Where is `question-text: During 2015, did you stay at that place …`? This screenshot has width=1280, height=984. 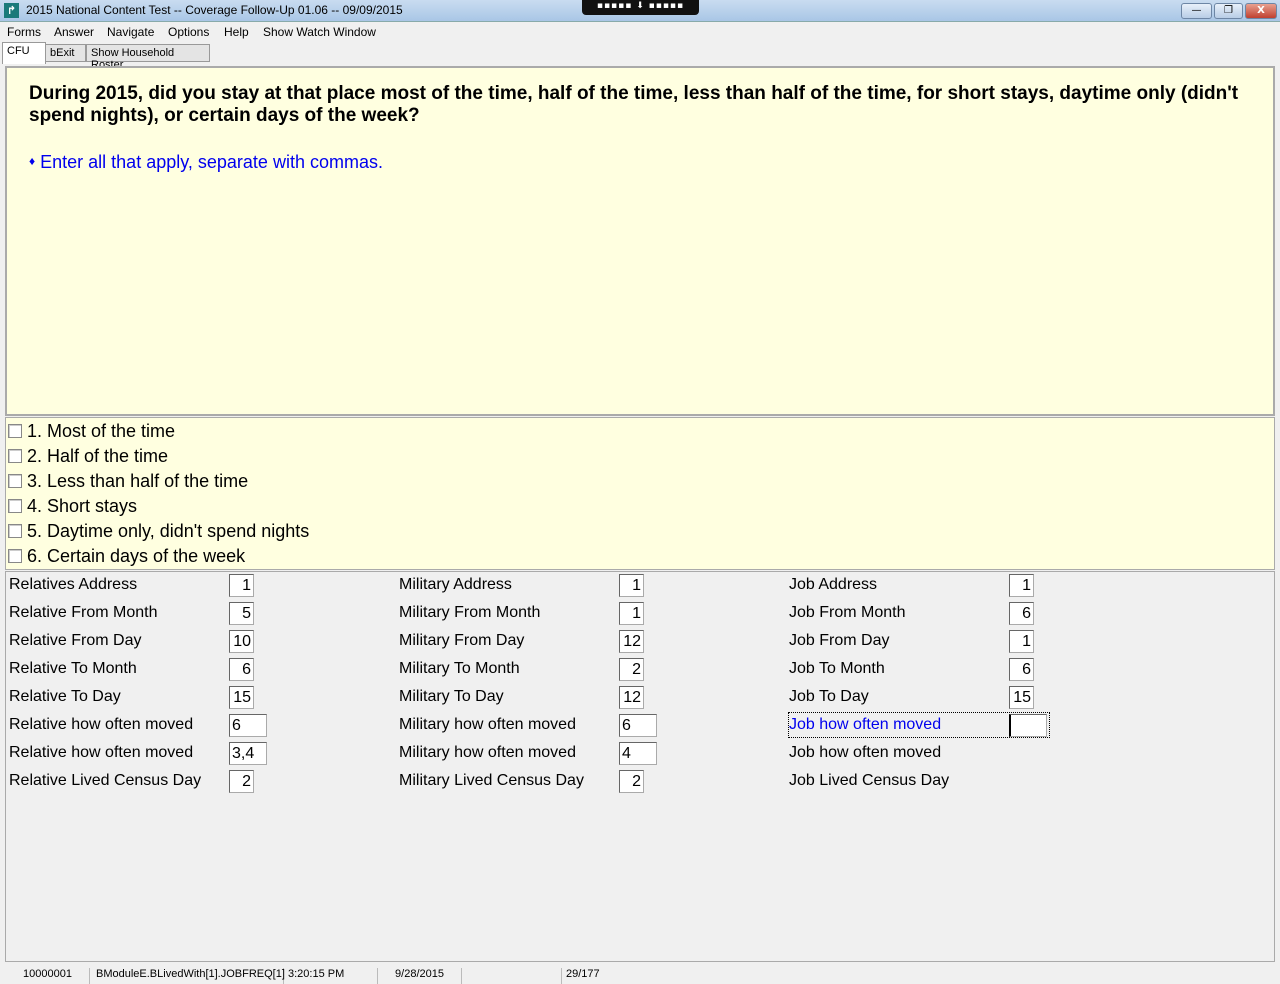 question-text: During 2015, did you stay at that place … is located at coordinates (634, 104).